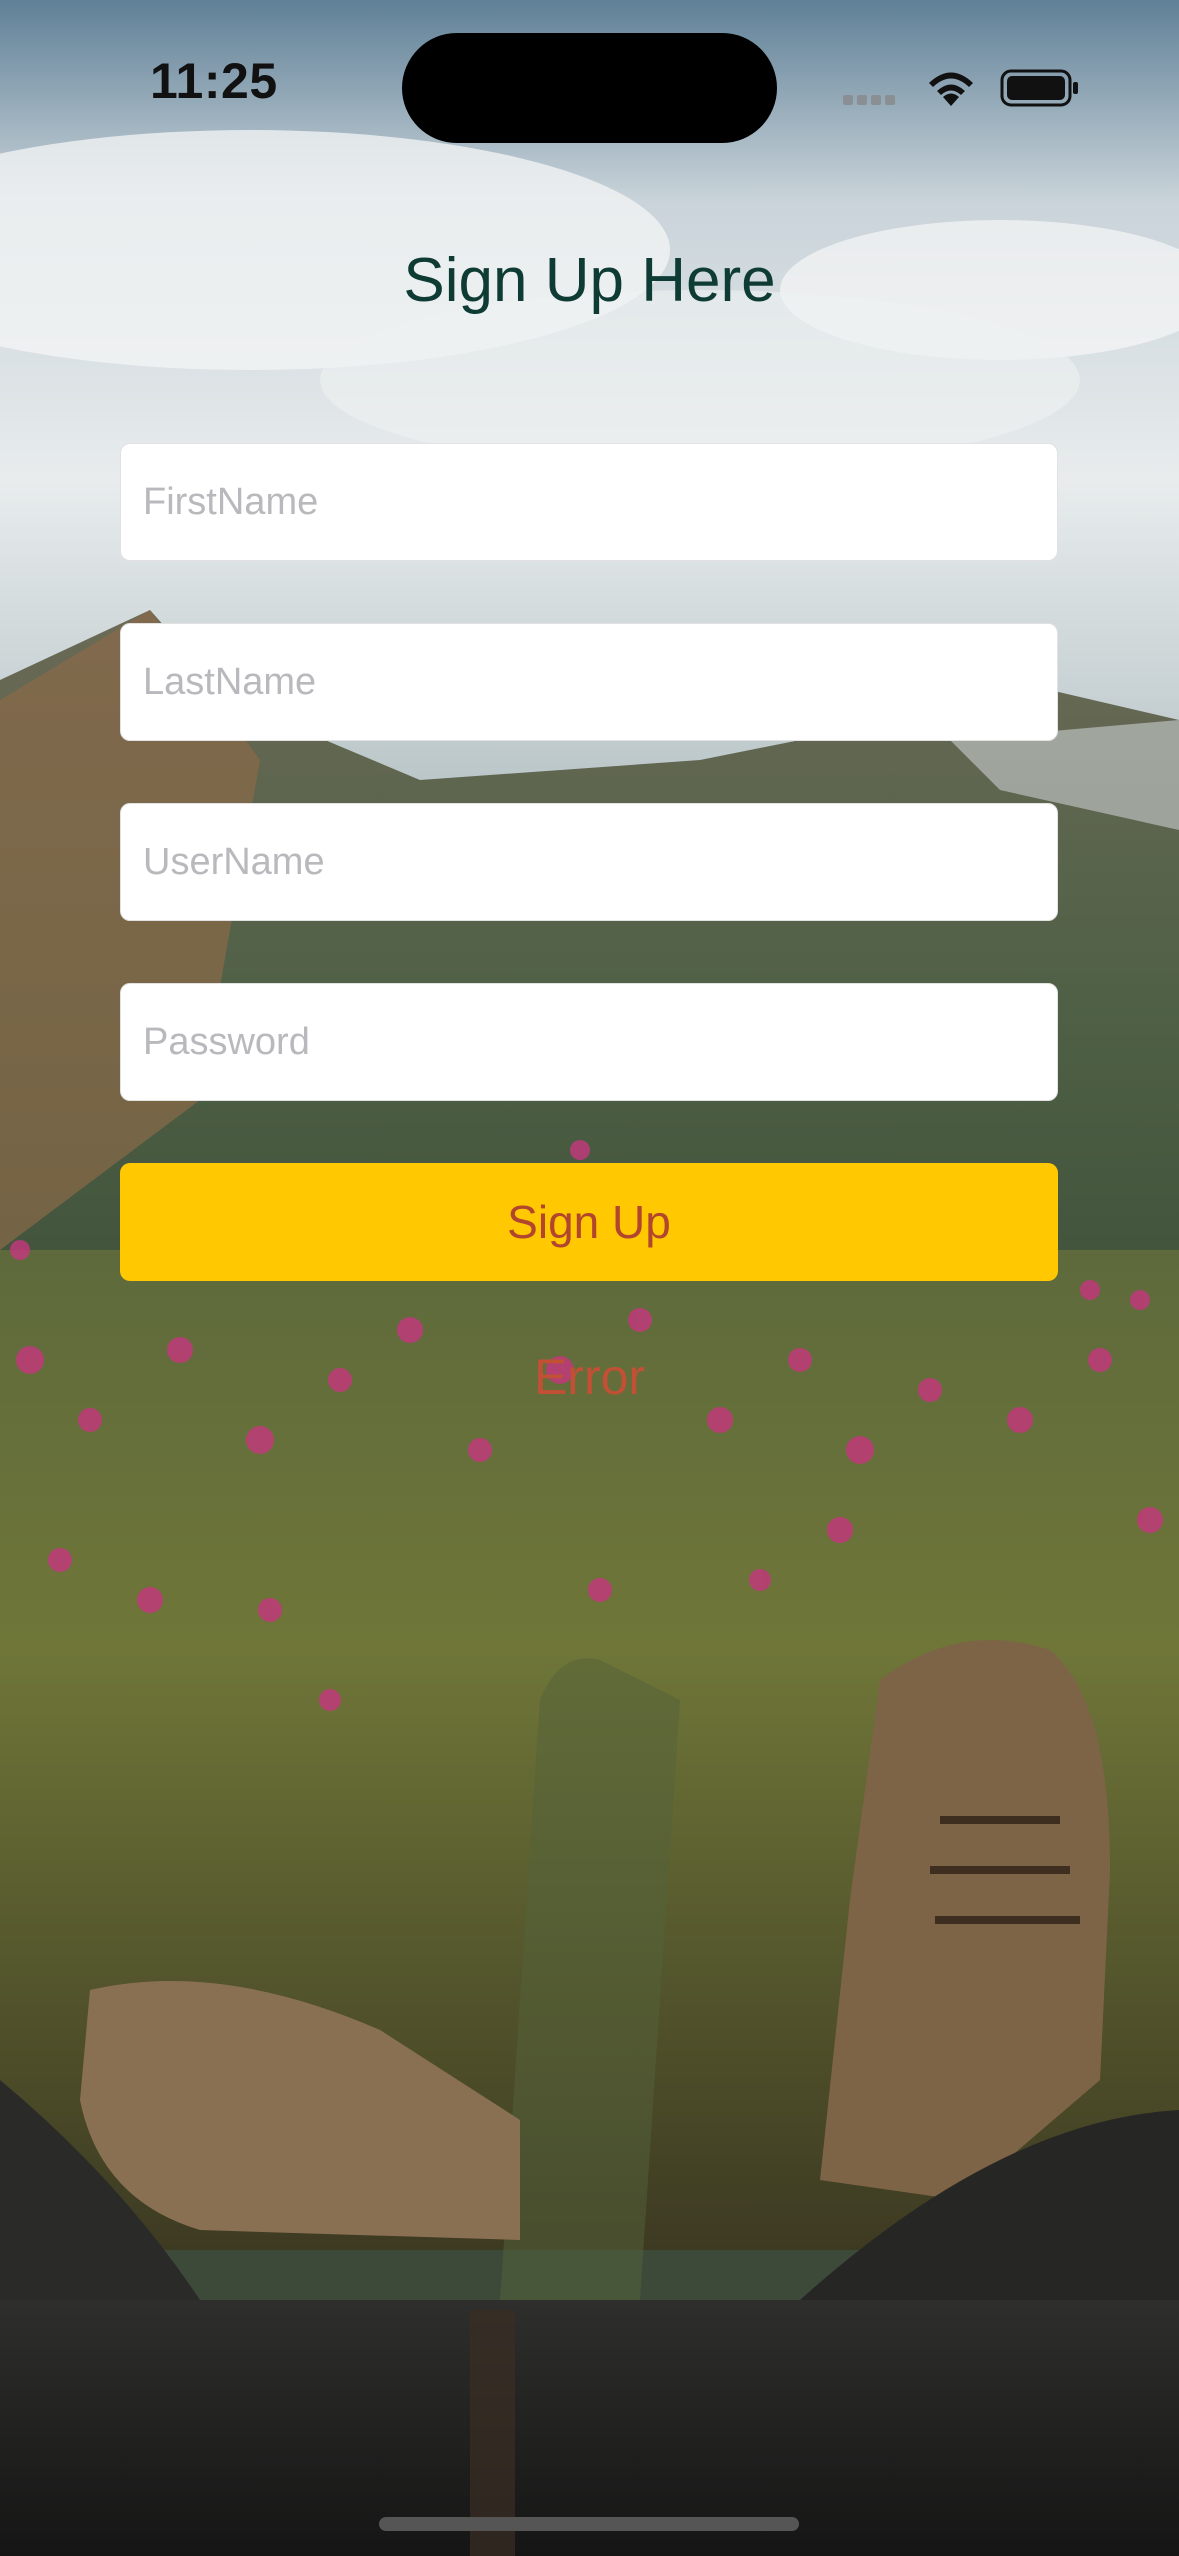  Describe the element at coordinates (226, 1041) in the screenshot. I see `password-placeholder: Password` at that location.